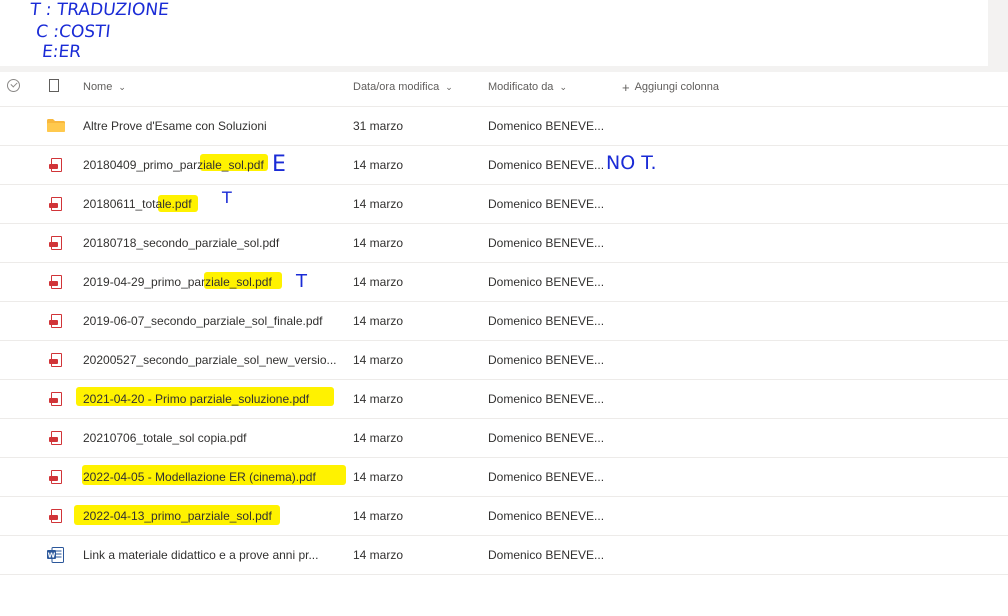 This screenshot has height=616, width=1008. Describe the element at coordinates (52, 556) in the screenshot. I see `svg-text: W` at that location.